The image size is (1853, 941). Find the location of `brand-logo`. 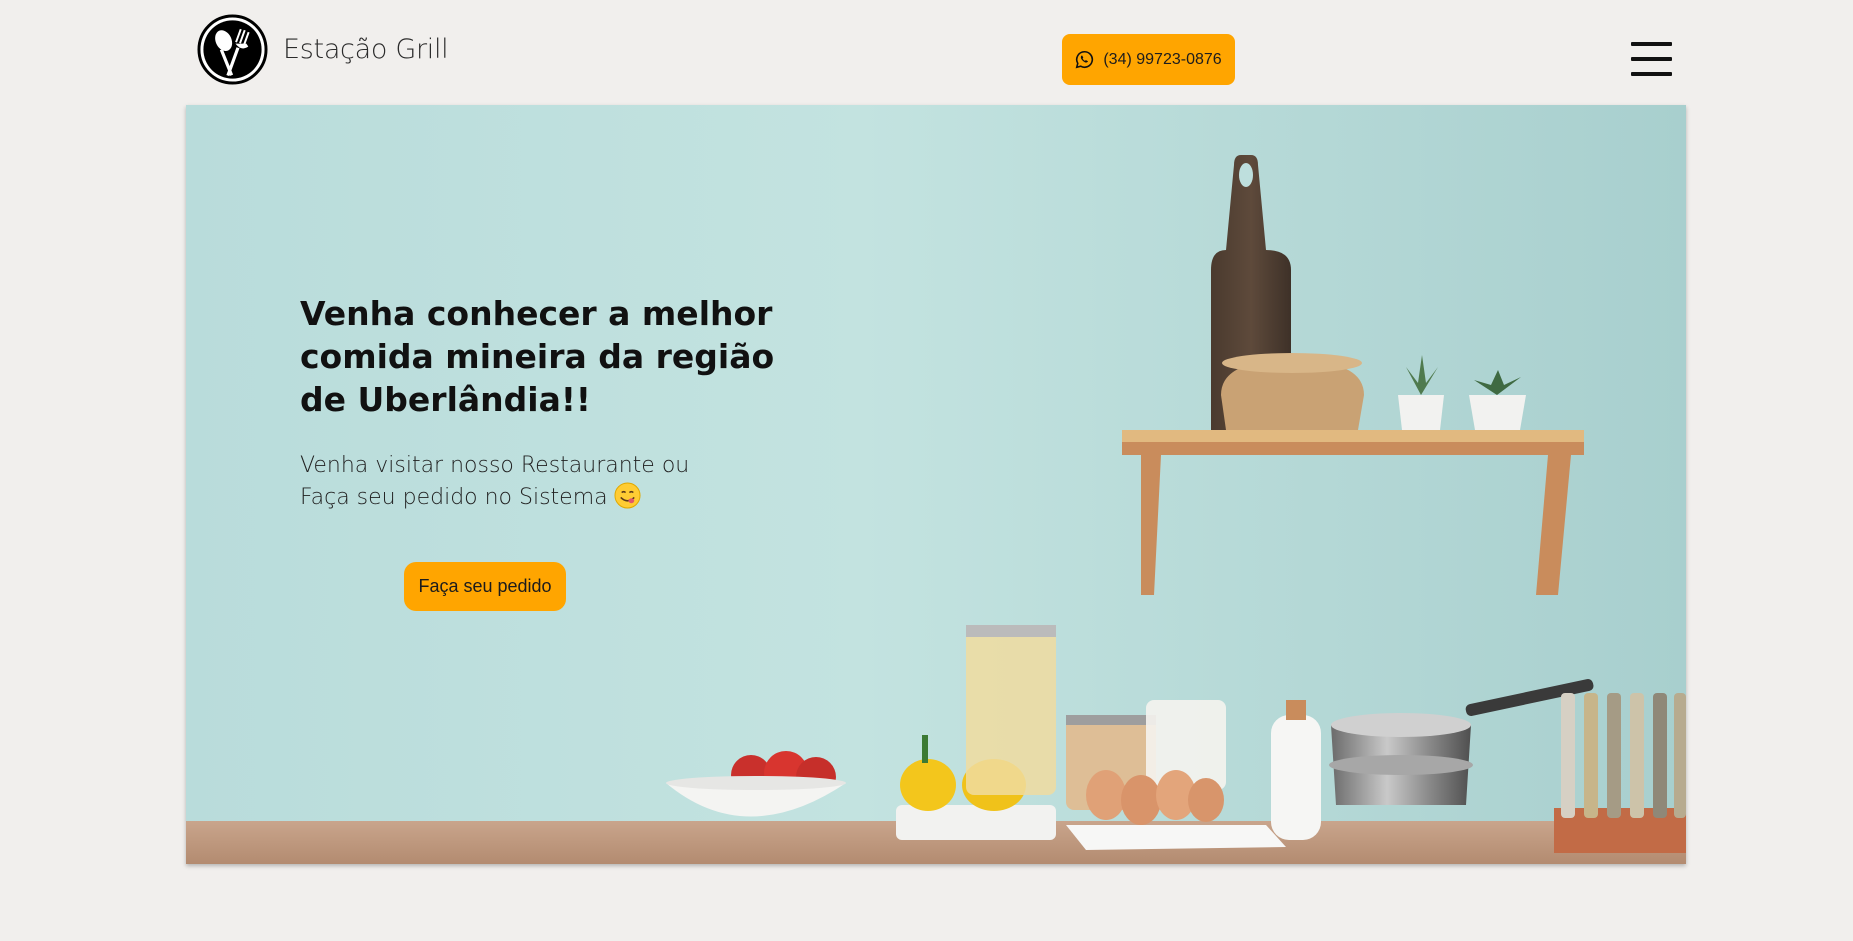

brand-logo is located at coordinates (232, 49).